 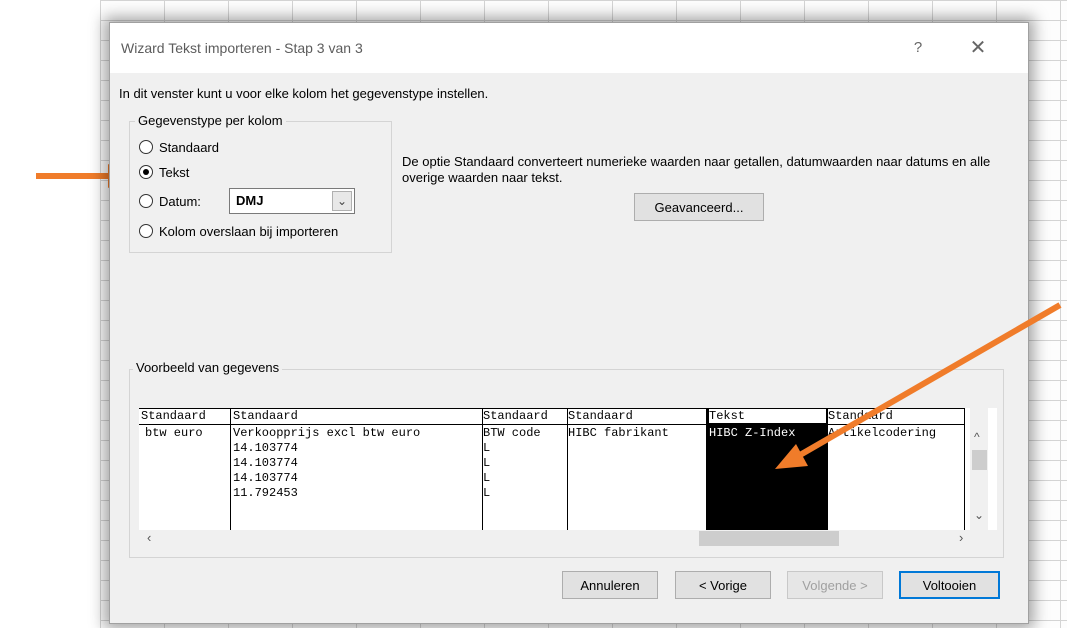 I want to click on annotation-layer-top, so click(x=918, y=385).